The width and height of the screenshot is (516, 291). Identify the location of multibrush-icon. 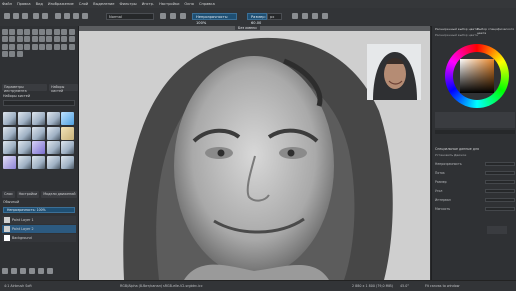
(34, 39).